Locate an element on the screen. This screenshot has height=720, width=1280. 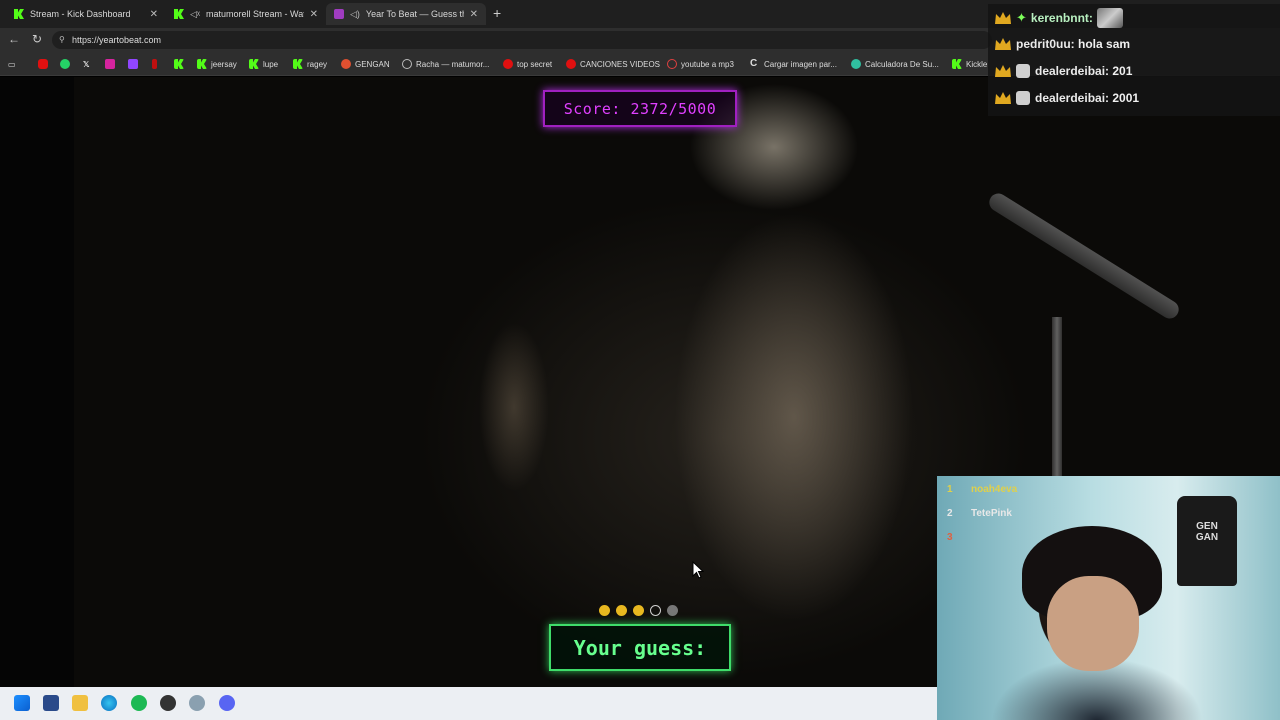
tab-label: matumorell Stream - Watch L is located at coordinates (255, 14).